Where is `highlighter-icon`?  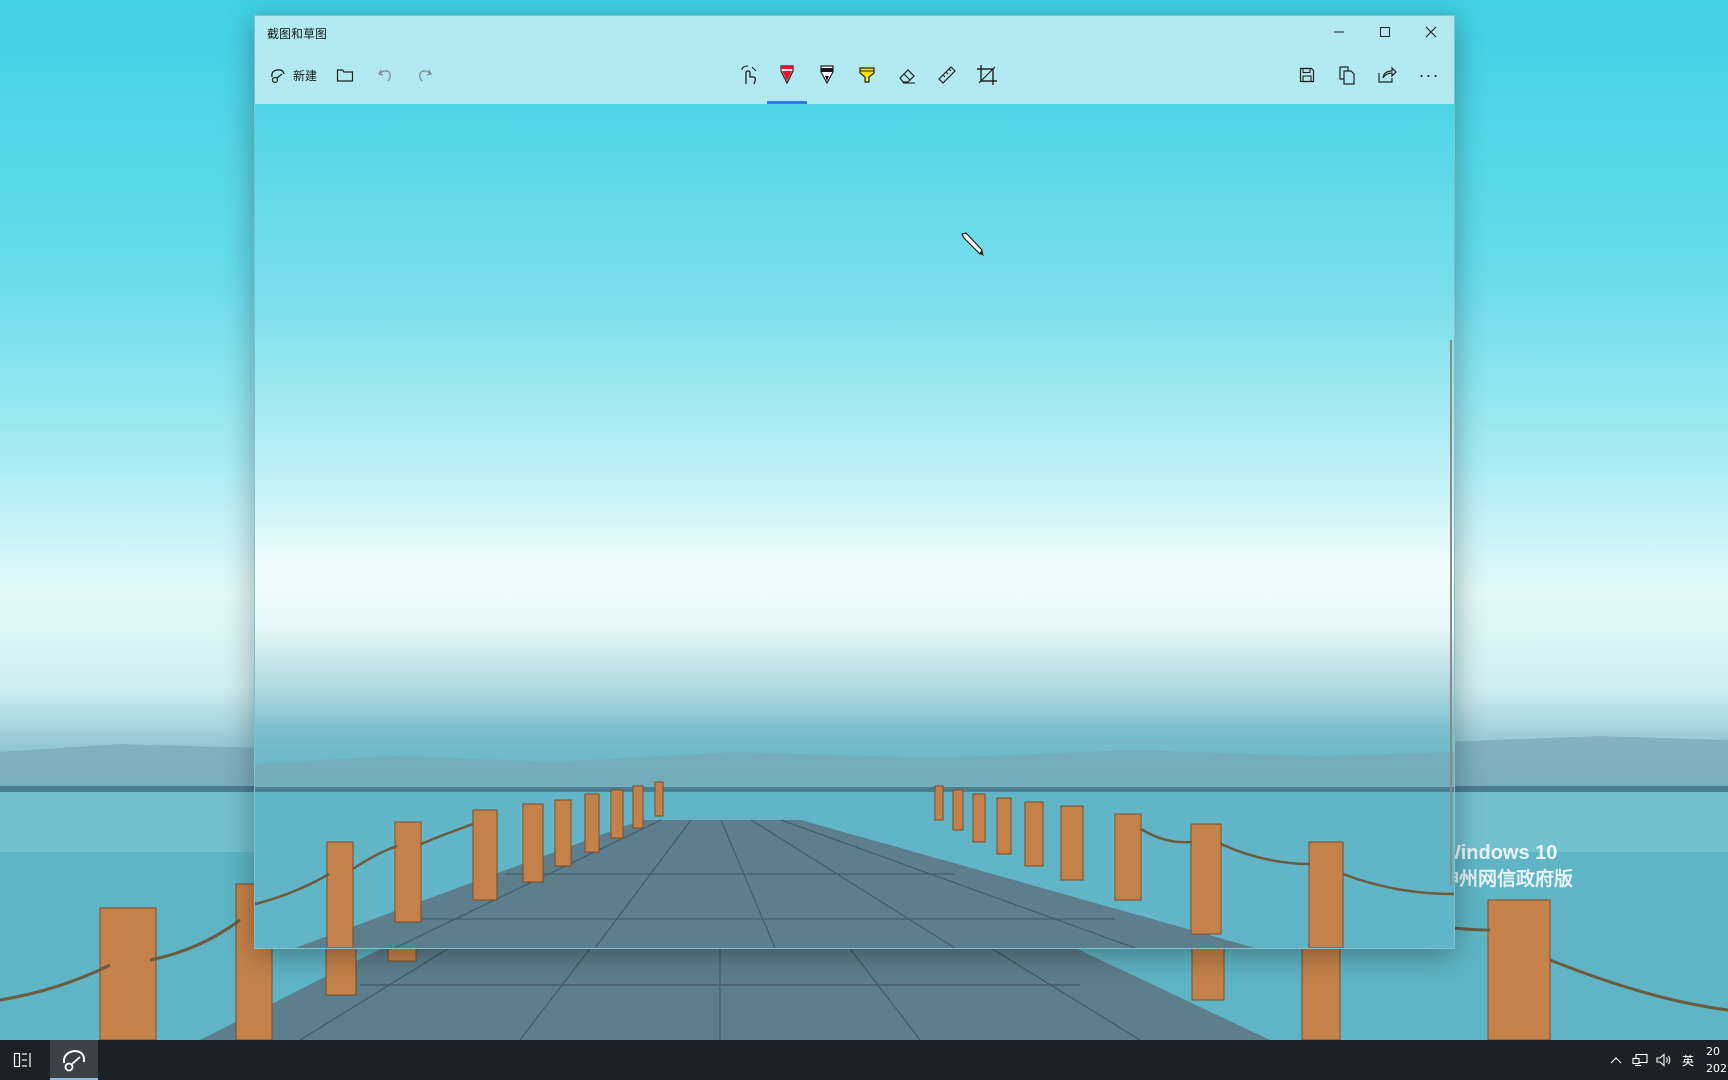 highlighter-icon is located at coordinates (867, 75).